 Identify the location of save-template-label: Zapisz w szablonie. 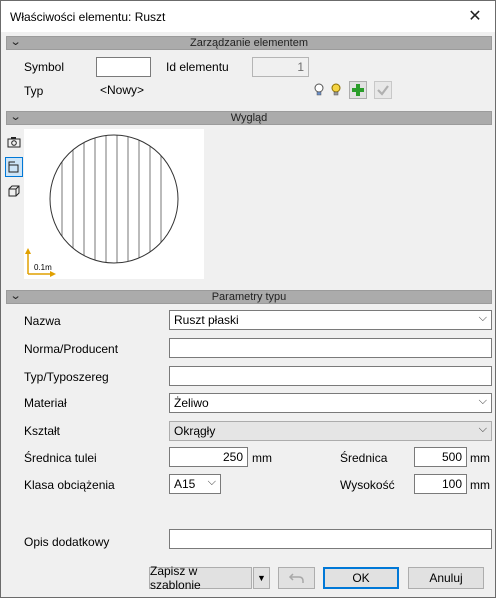
(175, 578).